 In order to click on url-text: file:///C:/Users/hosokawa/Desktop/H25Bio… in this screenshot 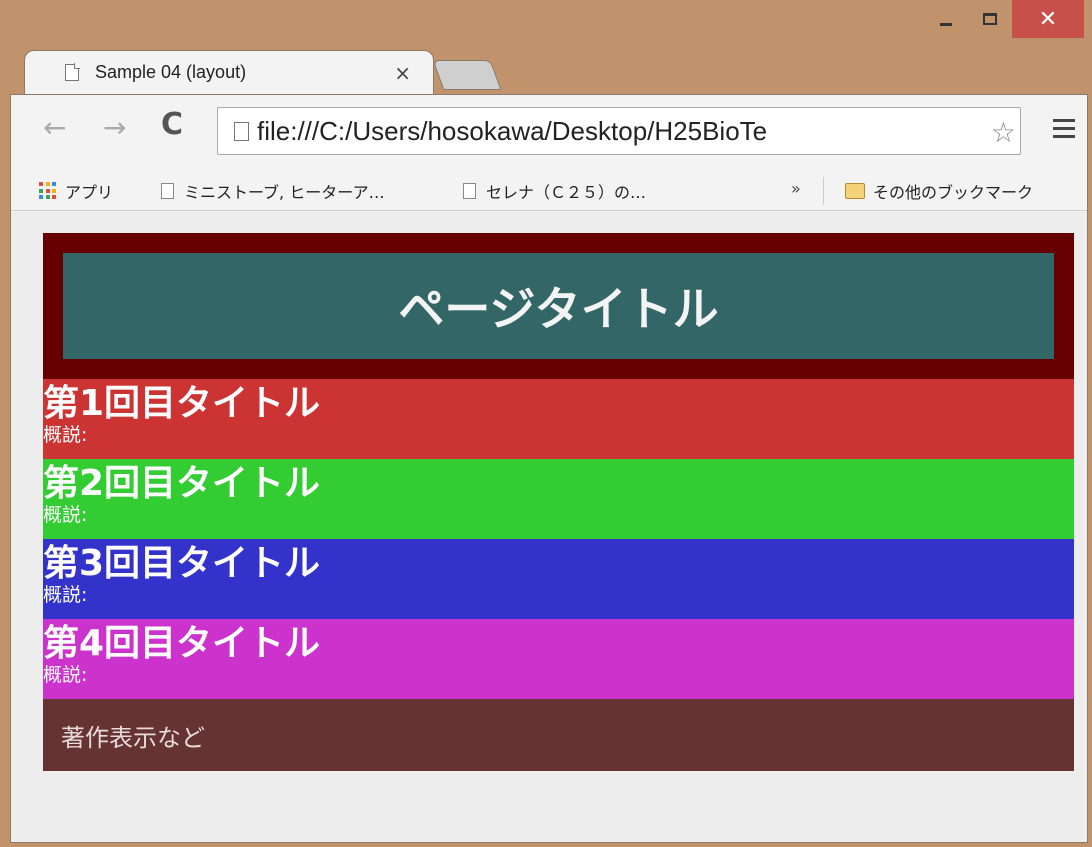, I will do `click(512, 131)`.